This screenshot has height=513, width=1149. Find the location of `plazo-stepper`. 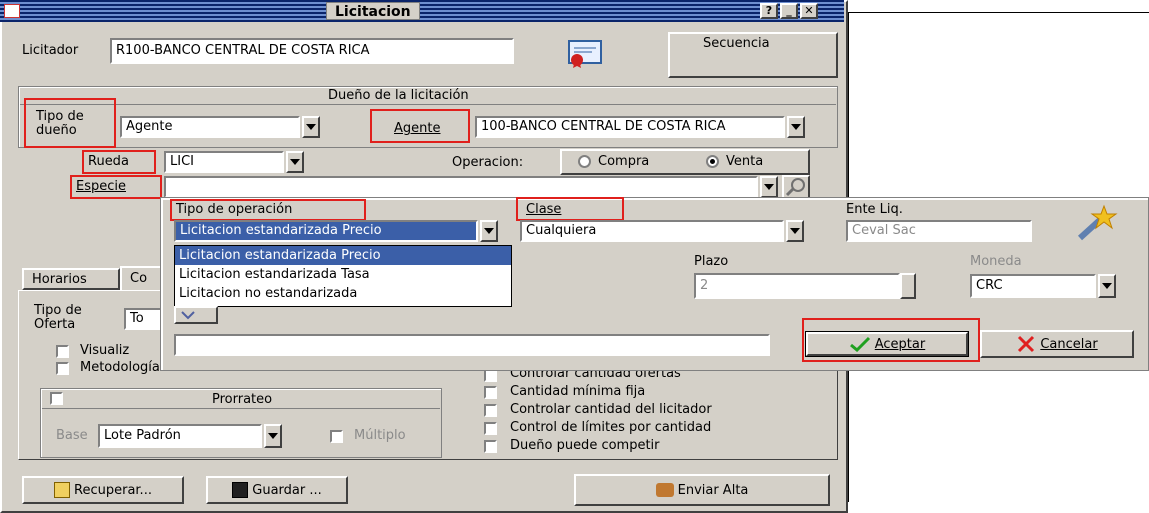

plazo-stepper is located at coordinates (908, 286).